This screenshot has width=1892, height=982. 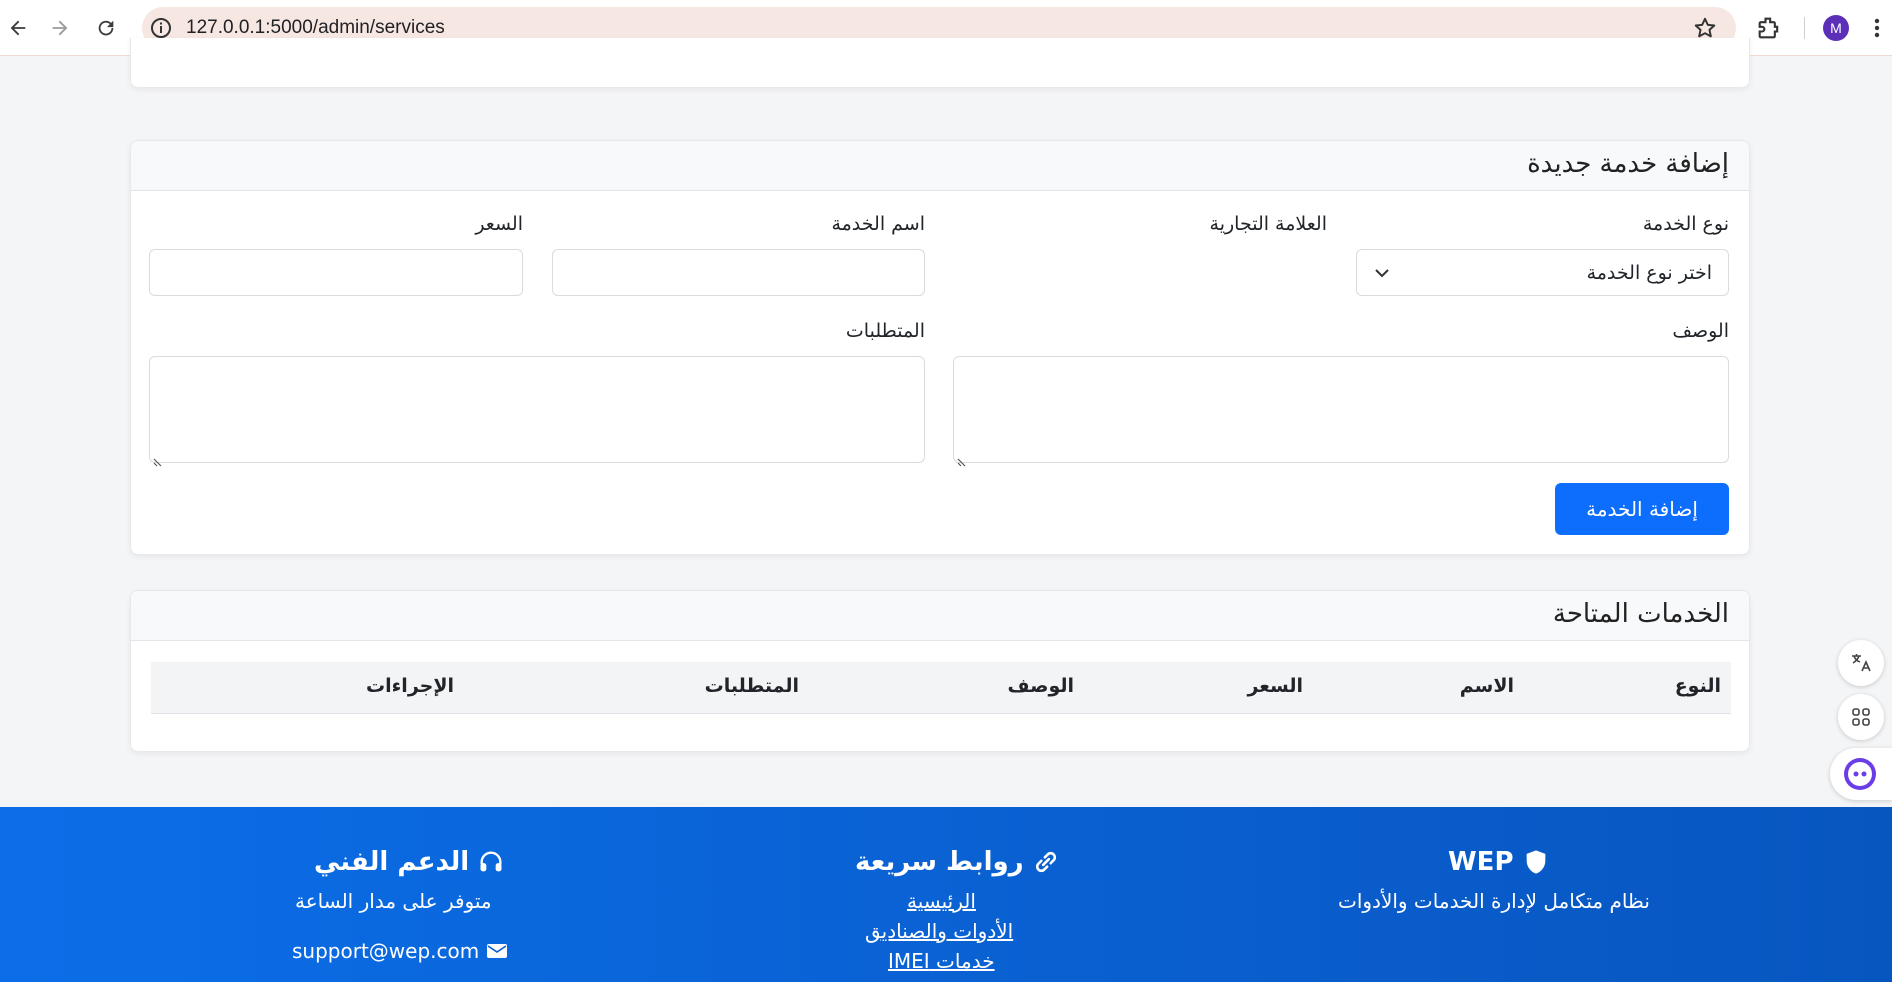 What do you see at coordinates (1268, 224) in the screenshot?
I see `brand-label: العلامة التجارية` at bounding box center [1268, 224].